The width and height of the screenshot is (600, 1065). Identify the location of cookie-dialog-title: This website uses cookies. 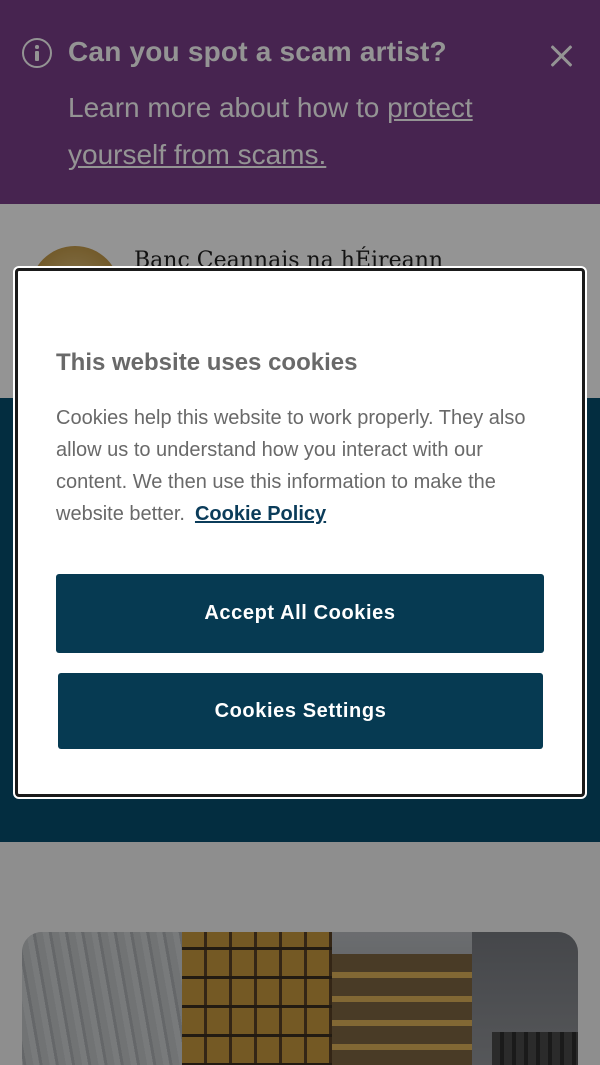
(207, 362).